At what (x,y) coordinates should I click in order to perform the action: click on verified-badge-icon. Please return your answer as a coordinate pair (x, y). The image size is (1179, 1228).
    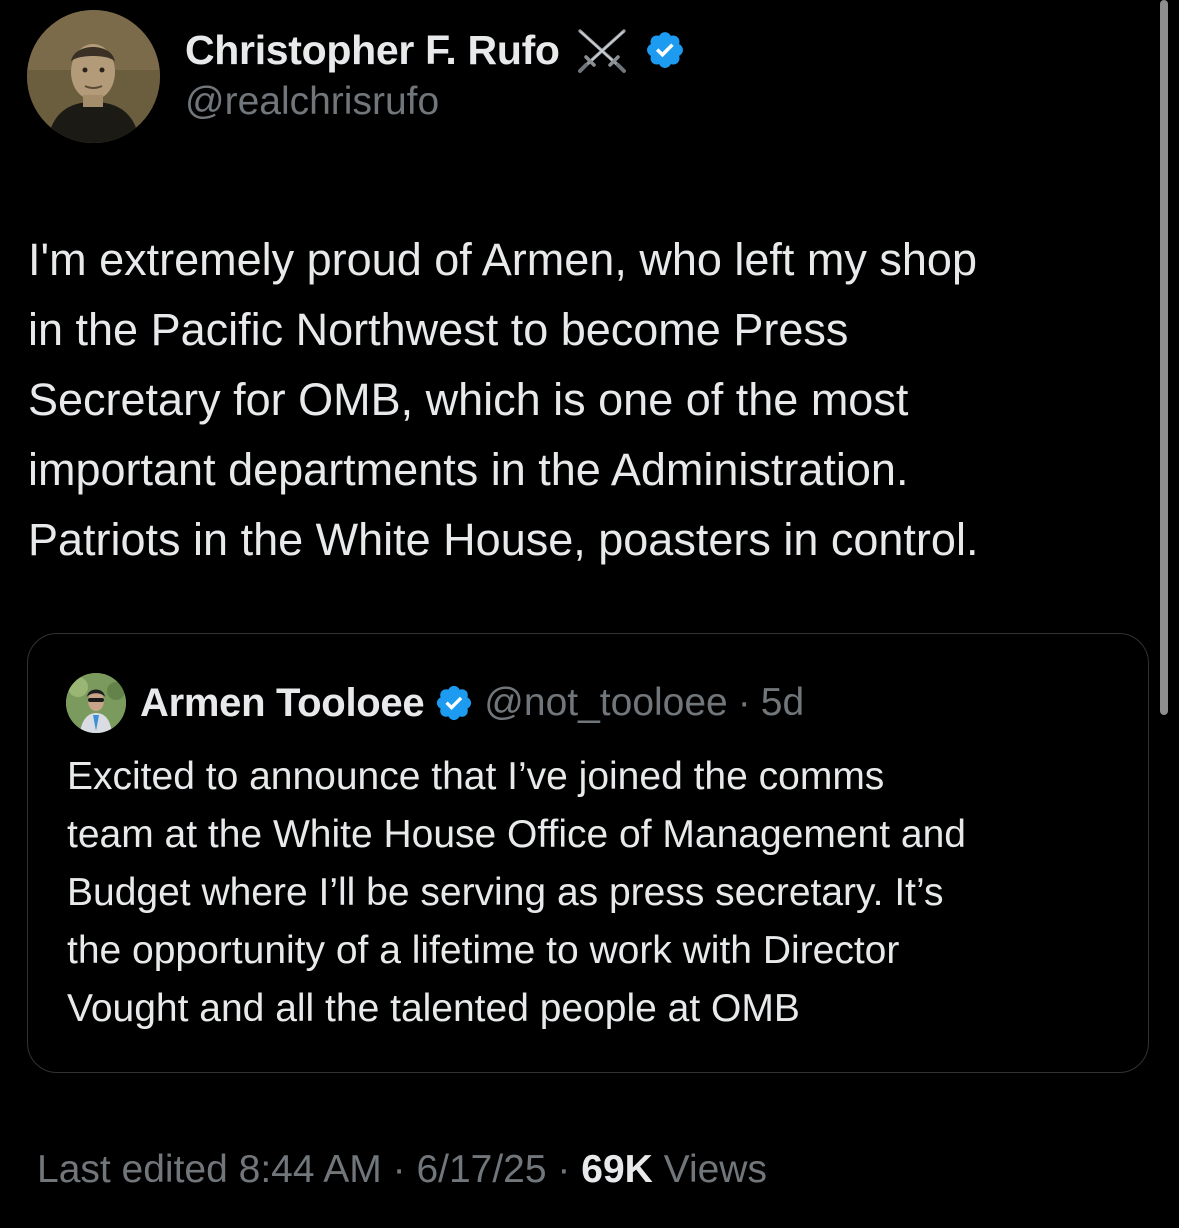
    Looking at the image, I should click on (665, 50).